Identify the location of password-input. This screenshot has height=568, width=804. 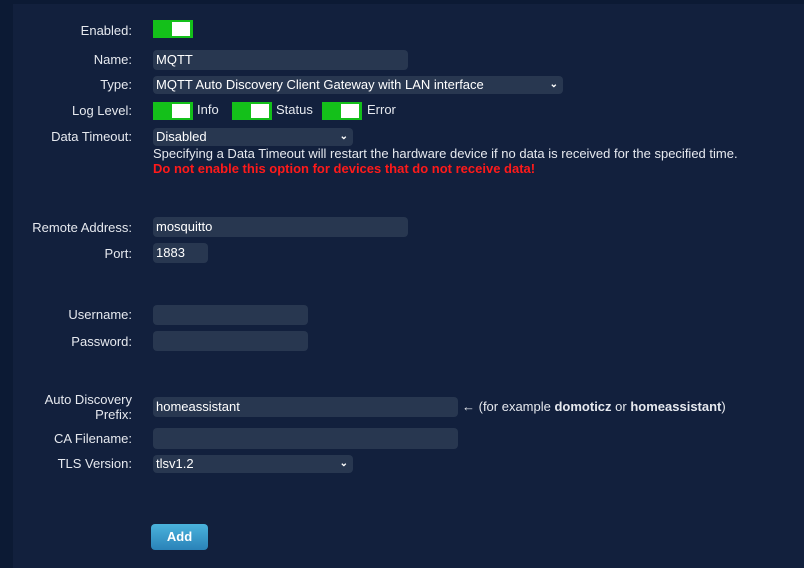
(230, 341).